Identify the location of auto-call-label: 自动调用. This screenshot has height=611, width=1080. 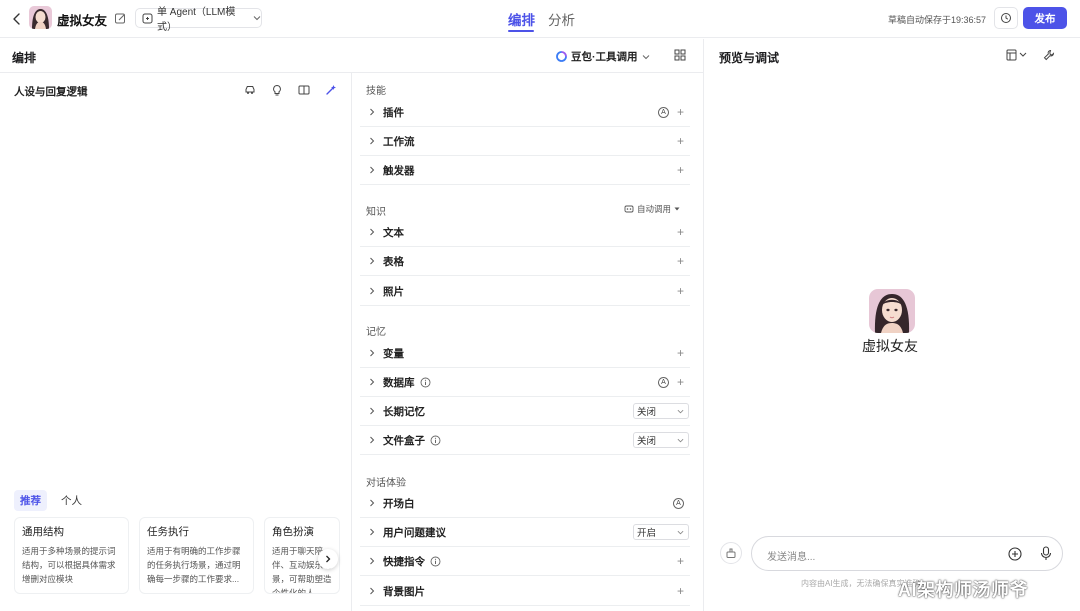
(654, 209).